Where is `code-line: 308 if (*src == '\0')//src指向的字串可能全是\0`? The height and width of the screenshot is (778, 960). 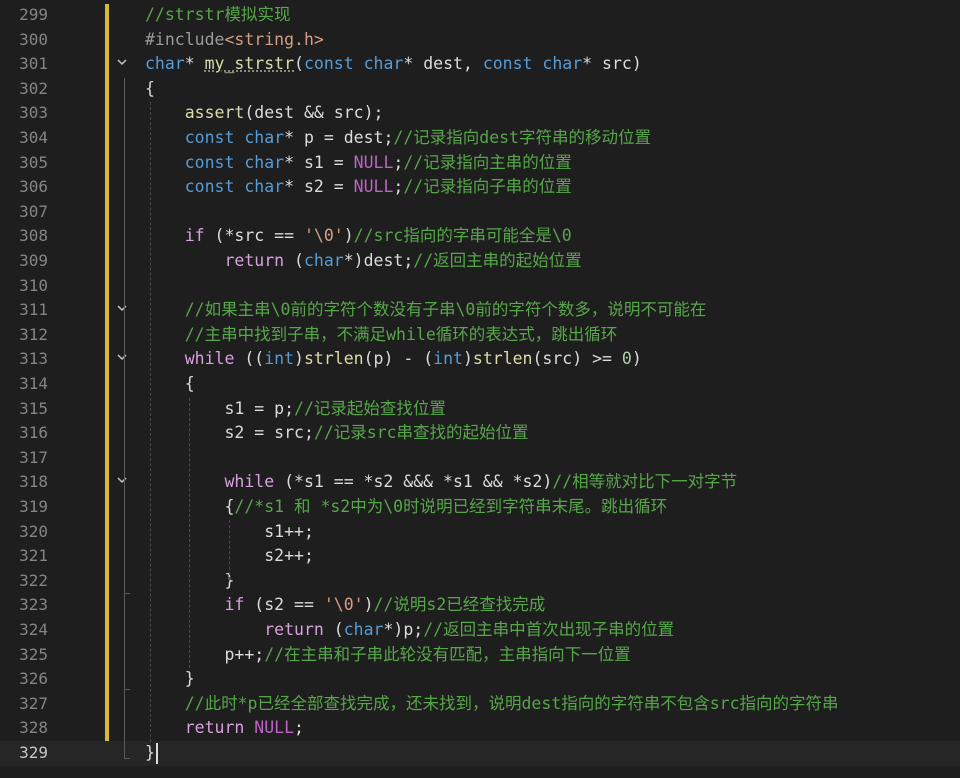 code-line: 308 if (*src == '\0')//src指向的字串可能全是\0 is located at coordinates (480, 236).